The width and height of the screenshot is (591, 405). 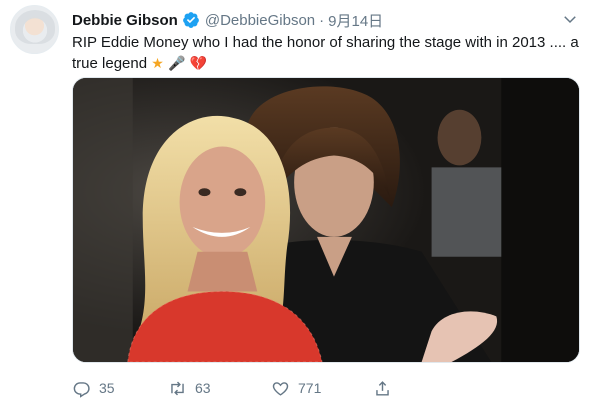 I want to click on avatar, so click(x=34, y=29).